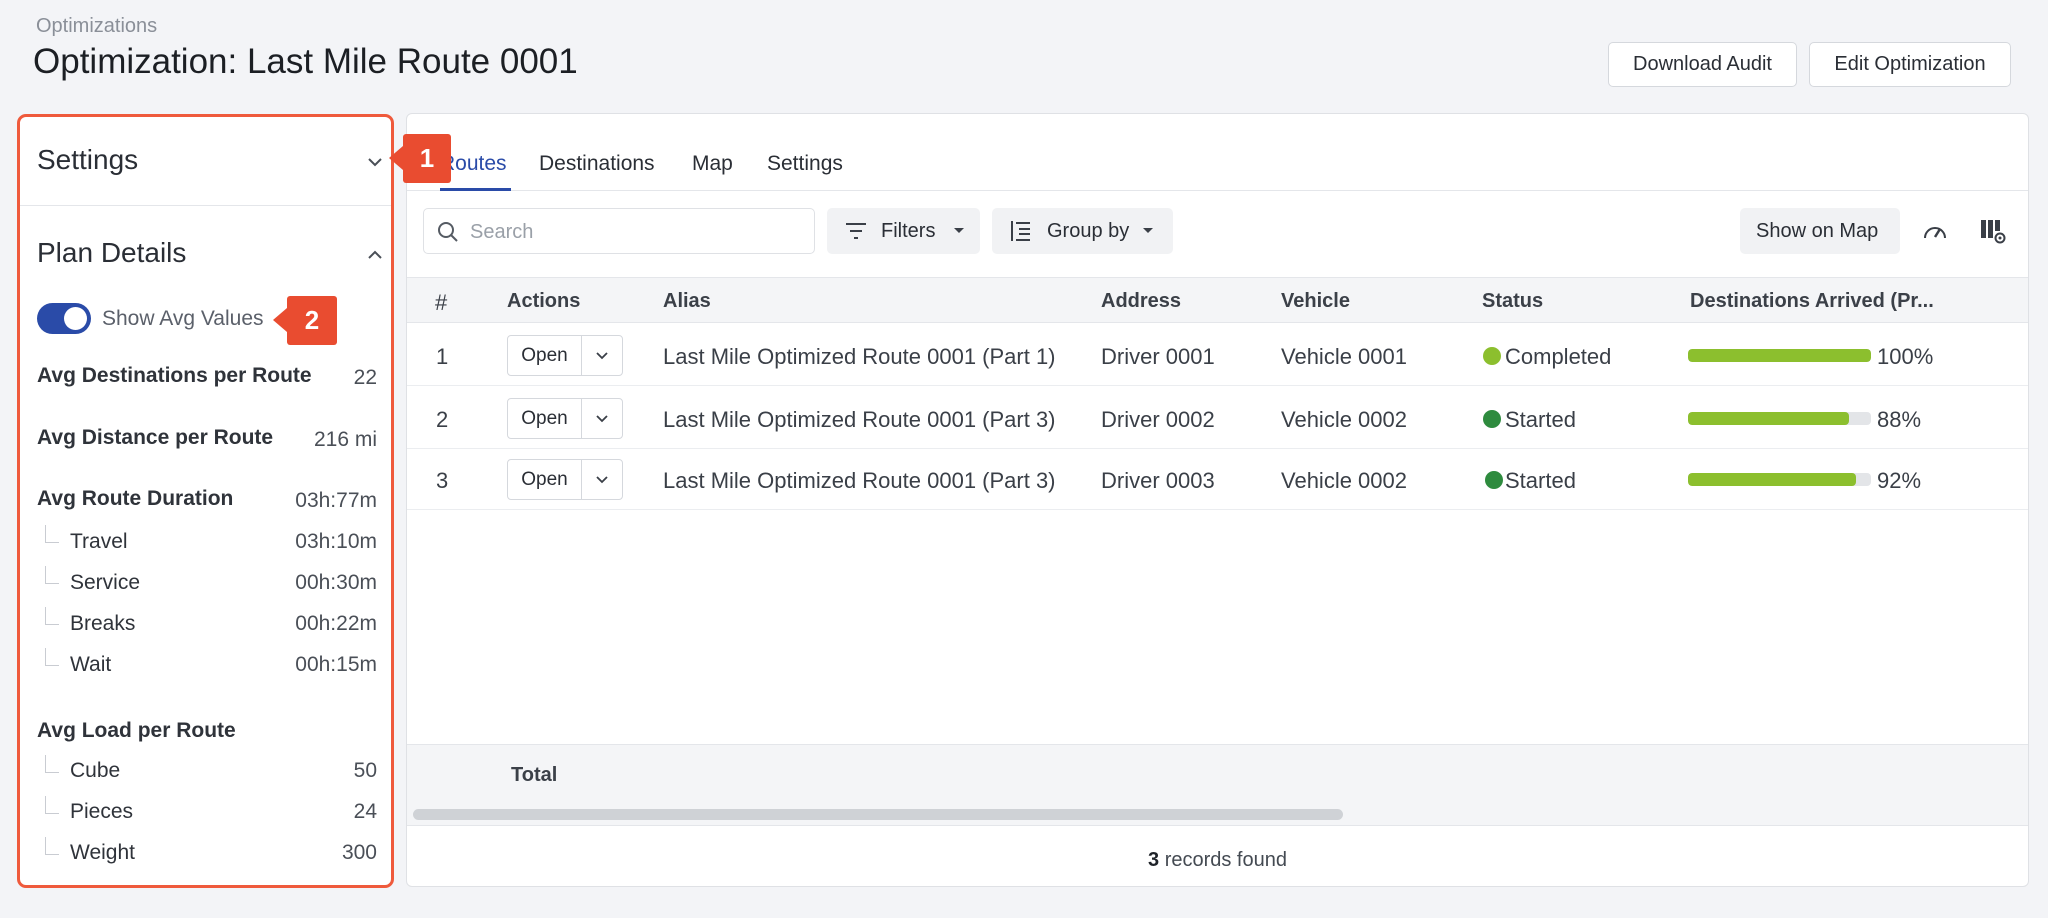 Image resolution: width=2048 pixels, height=918 pixels. What do you see at coordinates (420, 158) in the screenshot?
I see `callout-badge-1: 1` at bounding box center [420, 158].